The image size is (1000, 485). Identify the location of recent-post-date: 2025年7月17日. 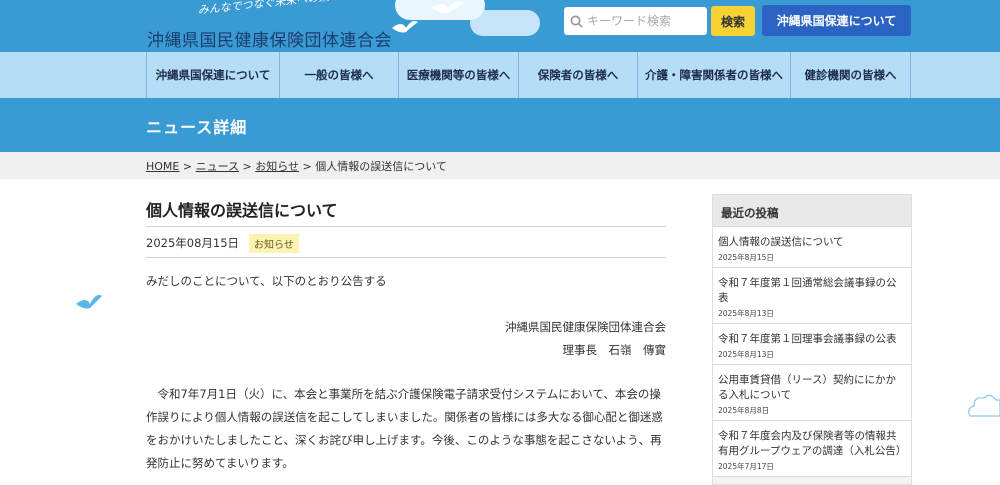
(746, 466).